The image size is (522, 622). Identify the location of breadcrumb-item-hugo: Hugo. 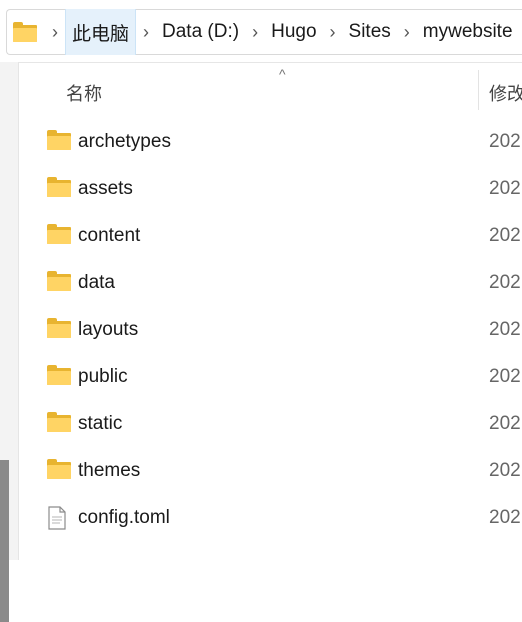
(293, 32).